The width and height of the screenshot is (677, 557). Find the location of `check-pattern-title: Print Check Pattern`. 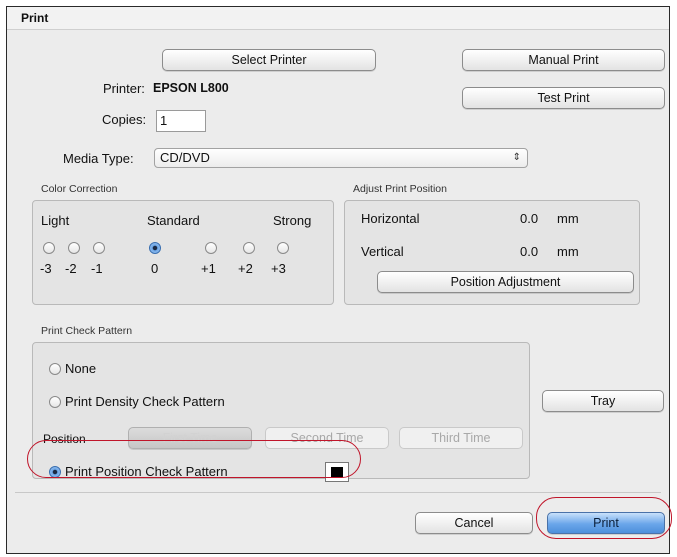

check-pattern-title: Print Check Pattern is located at coordinates (87, 331).